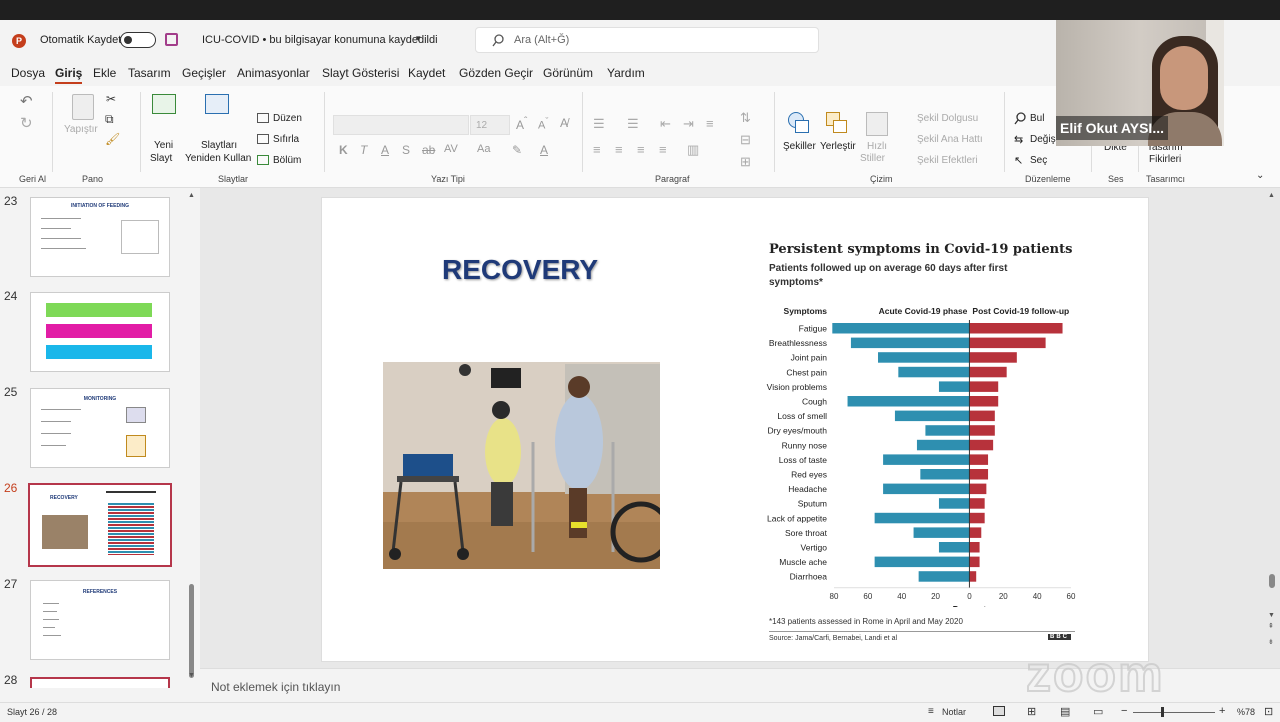 Image resolution: width=1280 pixels, height=722 pixels. I want to click on cut-icon: ✂, so click(111, 99).